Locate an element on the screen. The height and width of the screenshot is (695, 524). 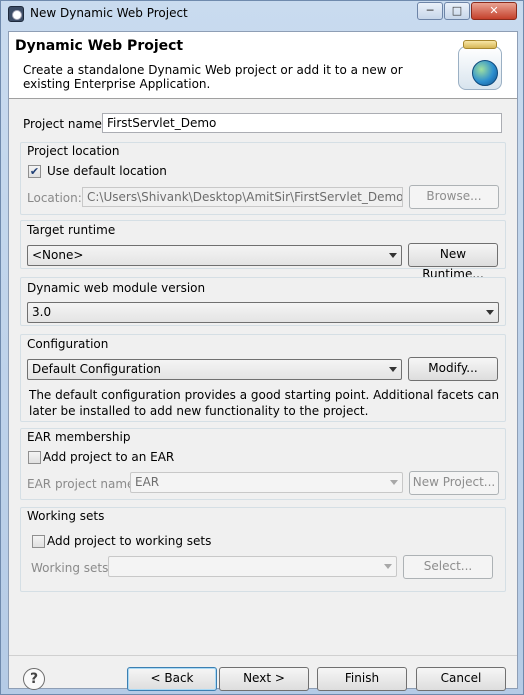
title-bar: New Dynamic Web Project ─ □ ✕ is located at coordinates (262, 14).